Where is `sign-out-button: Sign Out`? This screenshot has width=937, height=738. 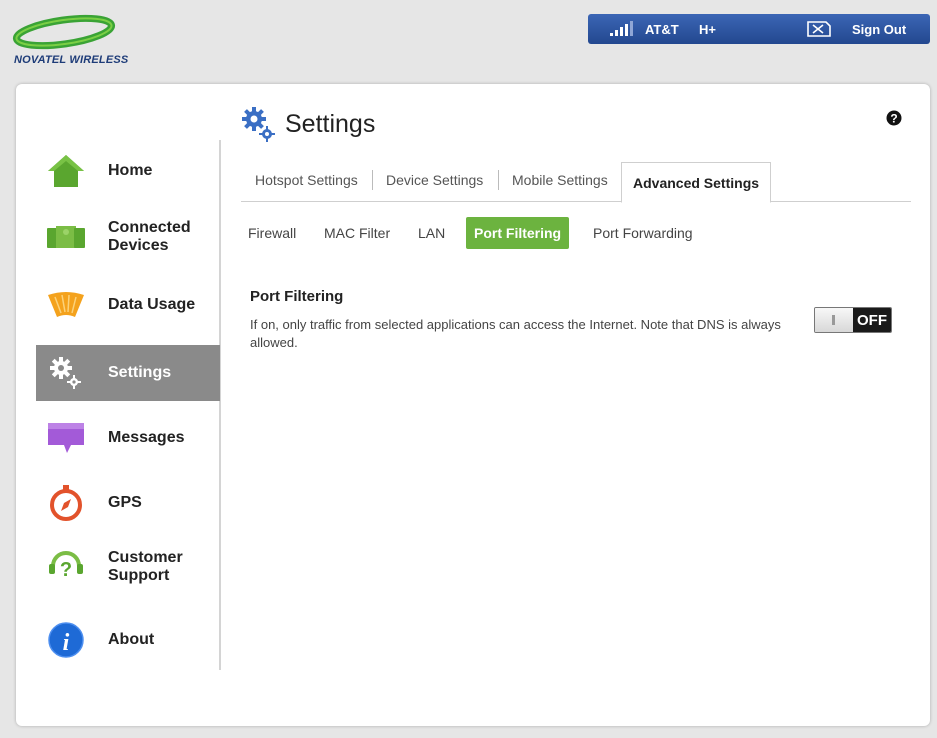 sign-out-button: Sign Out is located at coordinates (879, 29).